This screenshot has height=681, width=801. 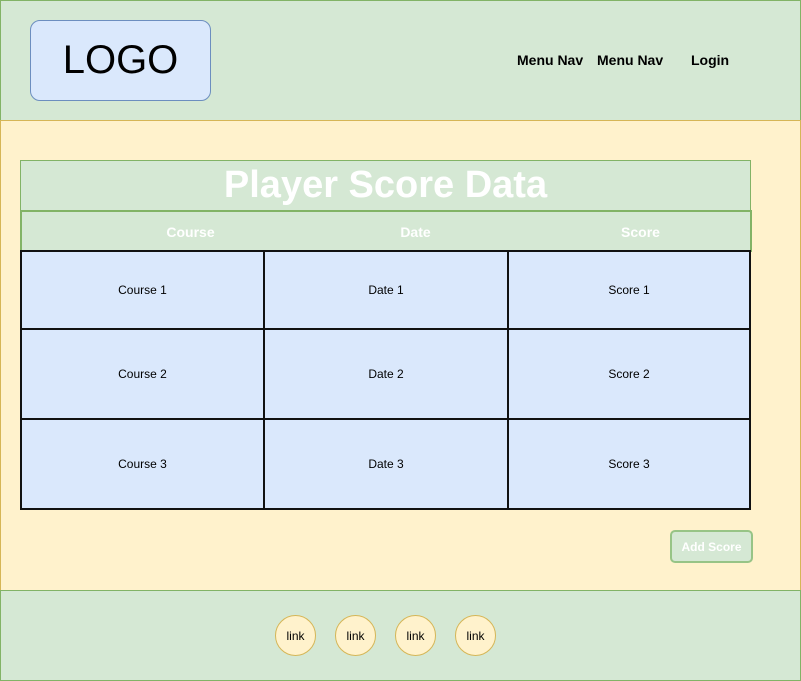 What do you see at coordinates (630, 60) in the screenshot?
I see `menu-nav-2: Menu Nav` at bounding box center [630, 60].